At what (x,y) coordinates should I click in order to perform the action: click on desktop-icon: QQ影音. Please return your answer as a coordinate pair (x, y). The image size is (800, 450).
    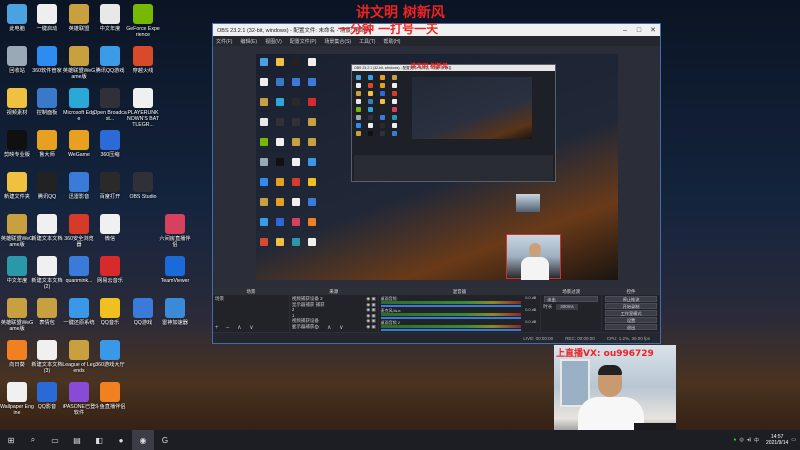
    Looking at the image, I should click on (47, 396).